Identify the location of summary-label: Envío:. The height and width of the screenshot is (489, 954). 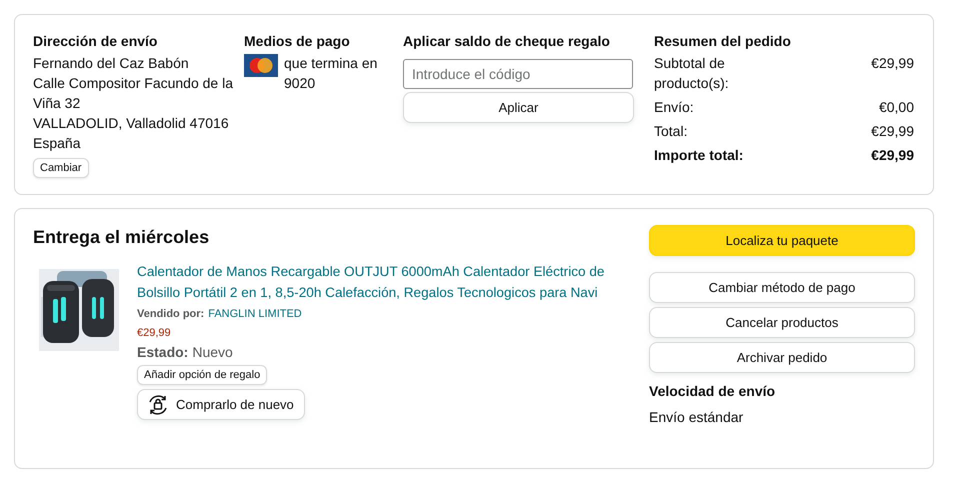
(674, 107).